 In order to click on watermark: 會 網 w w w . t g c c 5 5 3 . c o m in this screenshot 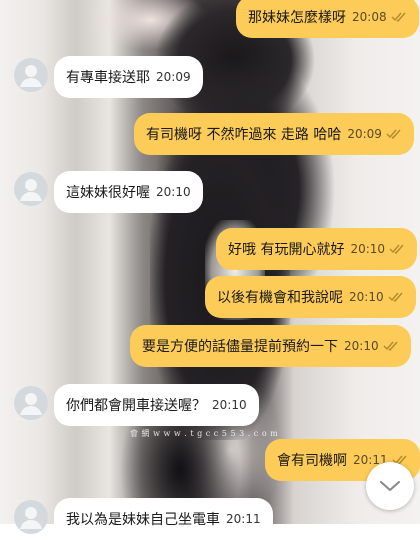, I will do `click(204, 433)`.